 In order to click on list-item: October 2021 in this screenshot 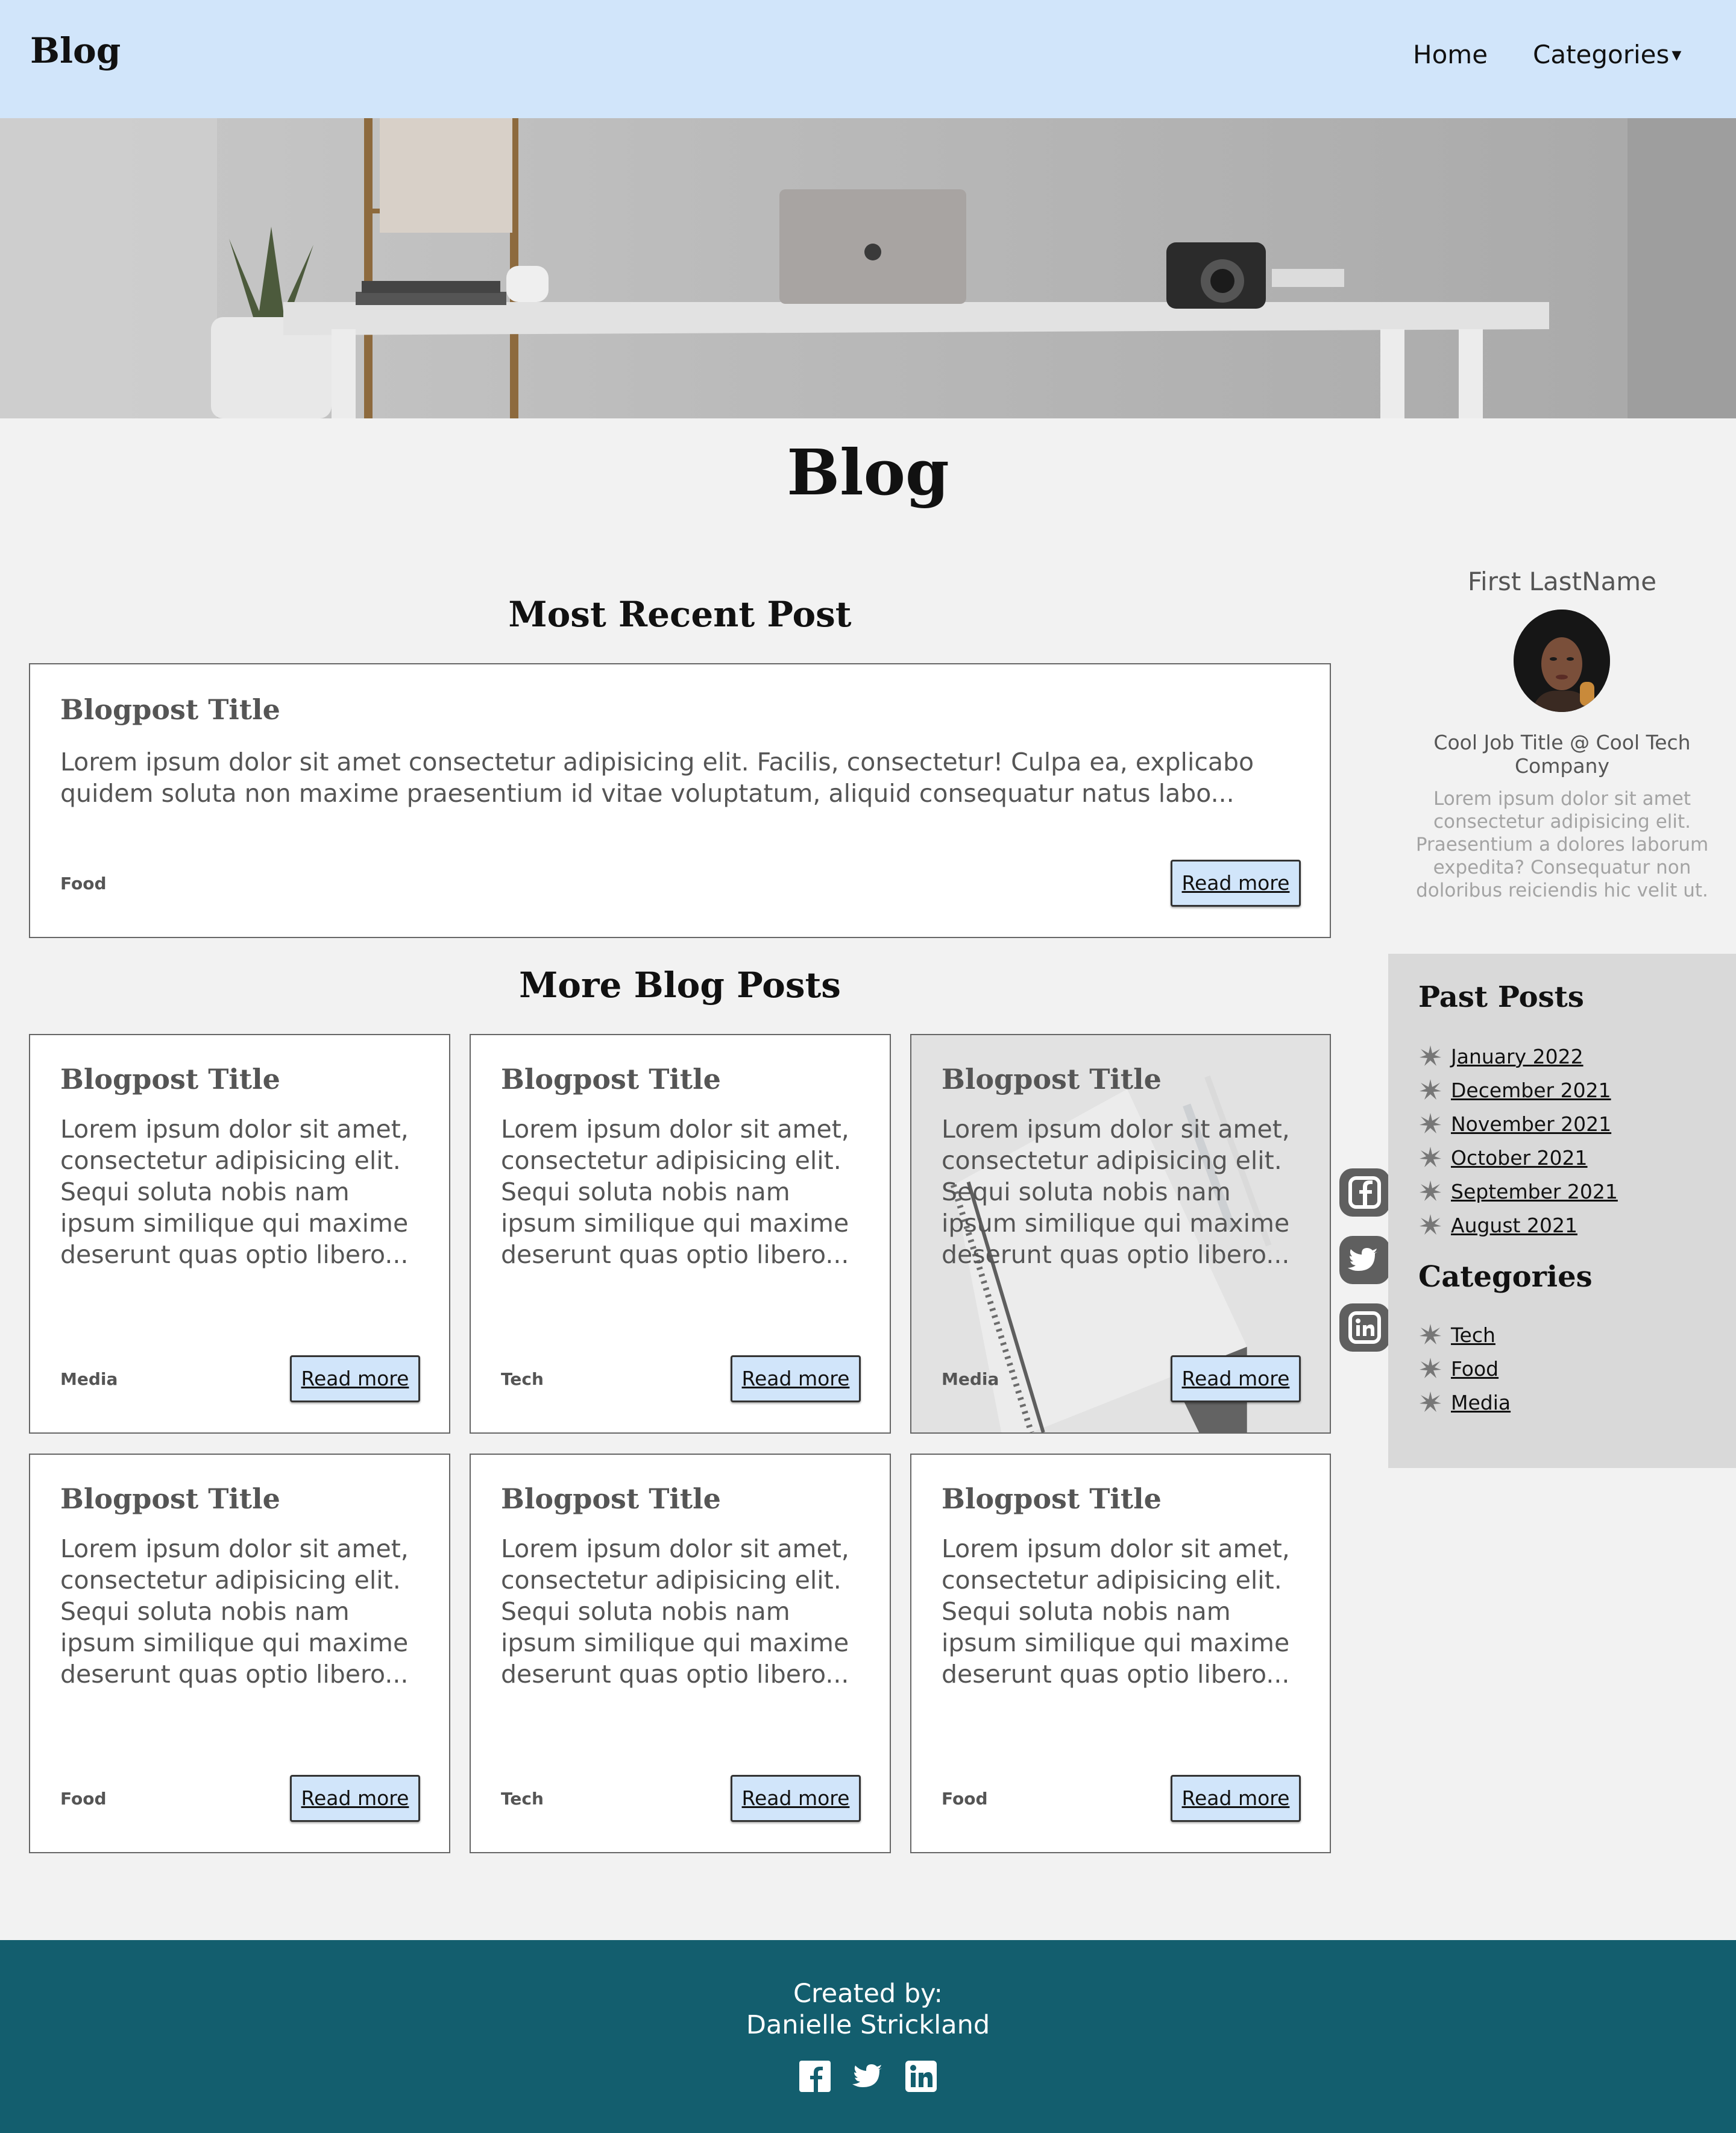, I will do `click(1518, 1157)`.